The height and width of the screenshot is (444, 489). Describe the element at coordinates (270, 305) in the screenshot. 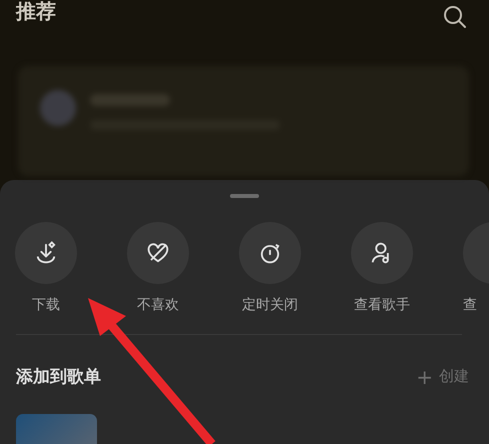

I see `action-label: 定时关闭` at that location.